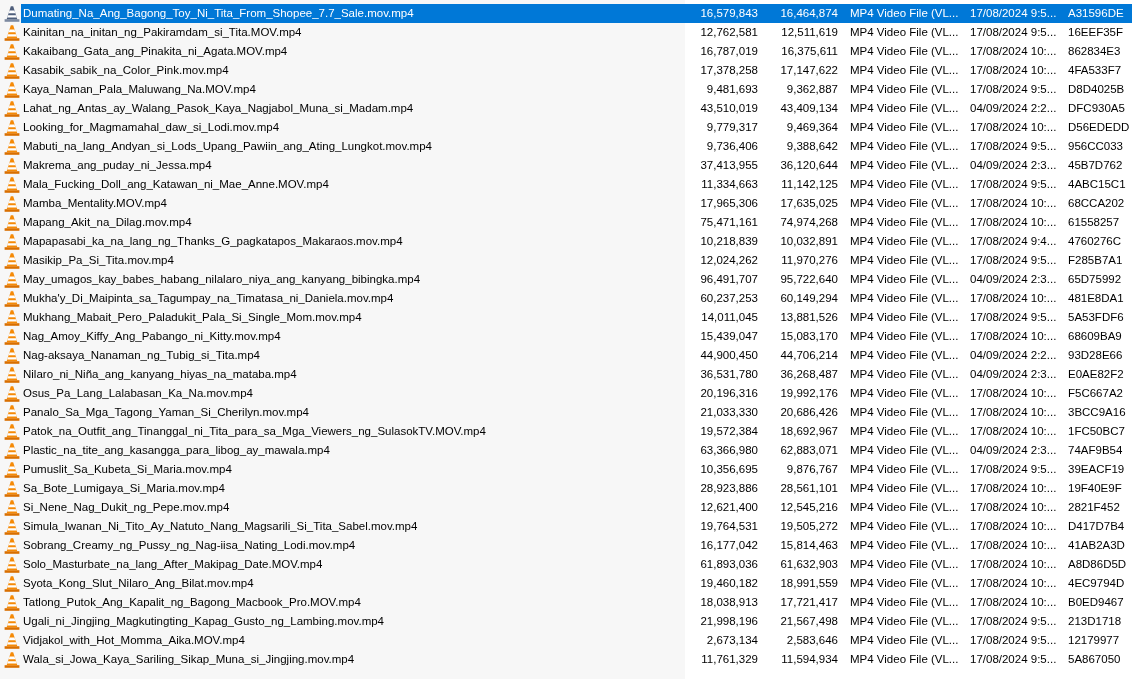 The image size is (1132, 679). Describe the element at coordinates (353, 488) in the screenshot. I see `file-name: Sa_Bote_Lumigaya_Si_Maria.mov.mp4` at that location.